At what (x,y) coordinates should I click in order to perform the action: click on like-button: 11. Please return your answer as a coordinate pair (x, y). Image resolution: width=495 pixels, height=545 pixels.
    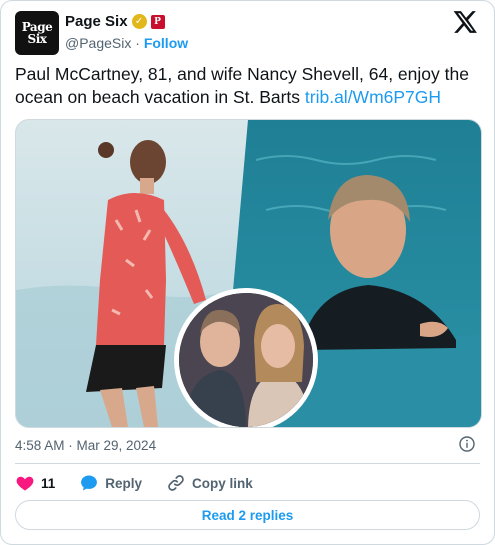
    Looking at the image, I should click on (35, 483).